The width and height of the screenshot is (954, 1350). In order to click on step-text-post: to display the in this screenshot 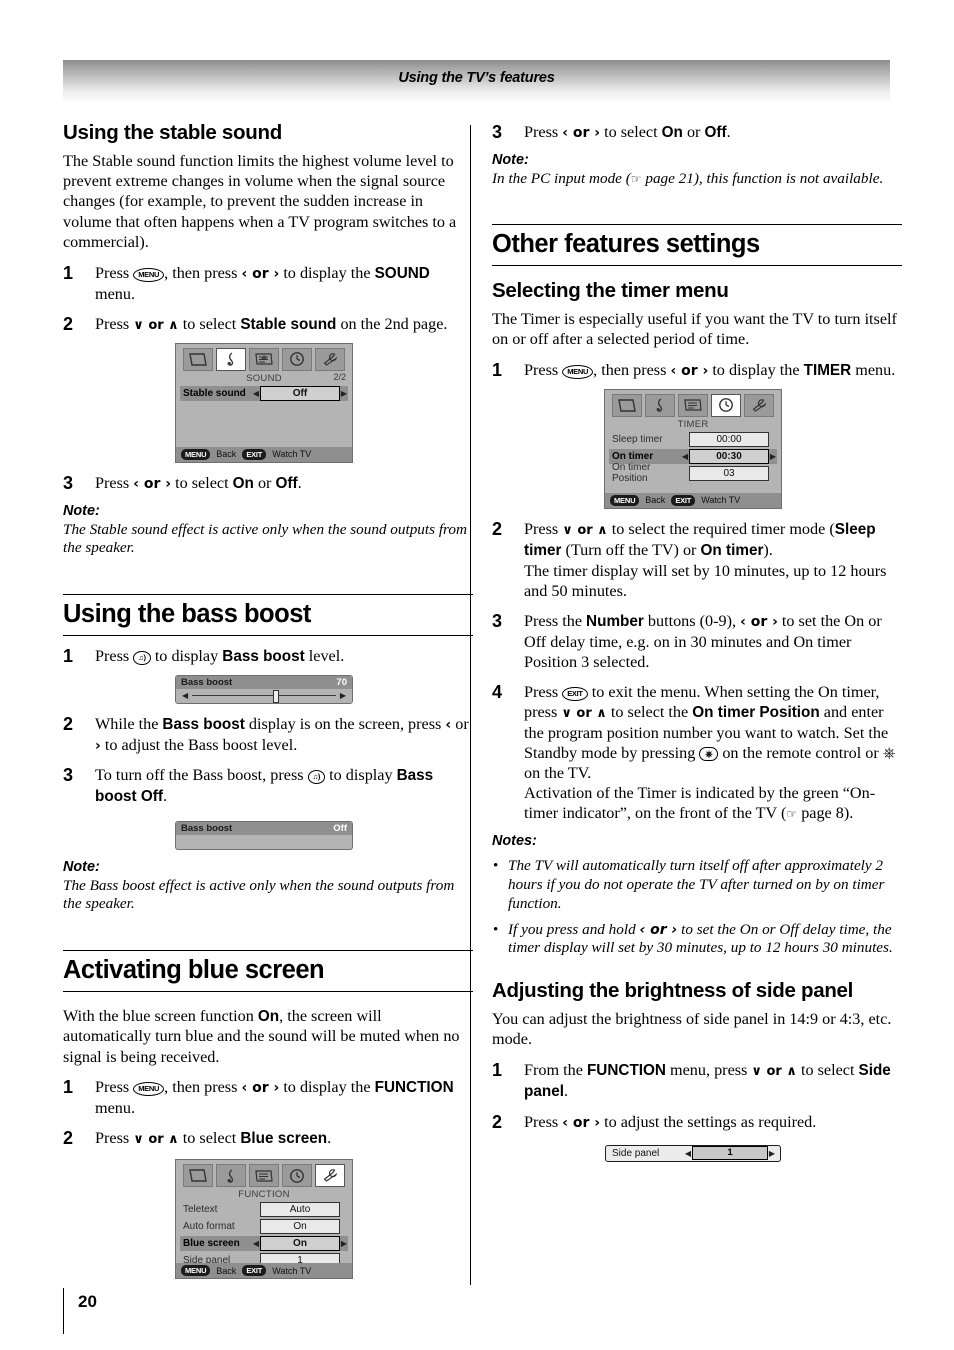, I will do `click(756, 369)`.